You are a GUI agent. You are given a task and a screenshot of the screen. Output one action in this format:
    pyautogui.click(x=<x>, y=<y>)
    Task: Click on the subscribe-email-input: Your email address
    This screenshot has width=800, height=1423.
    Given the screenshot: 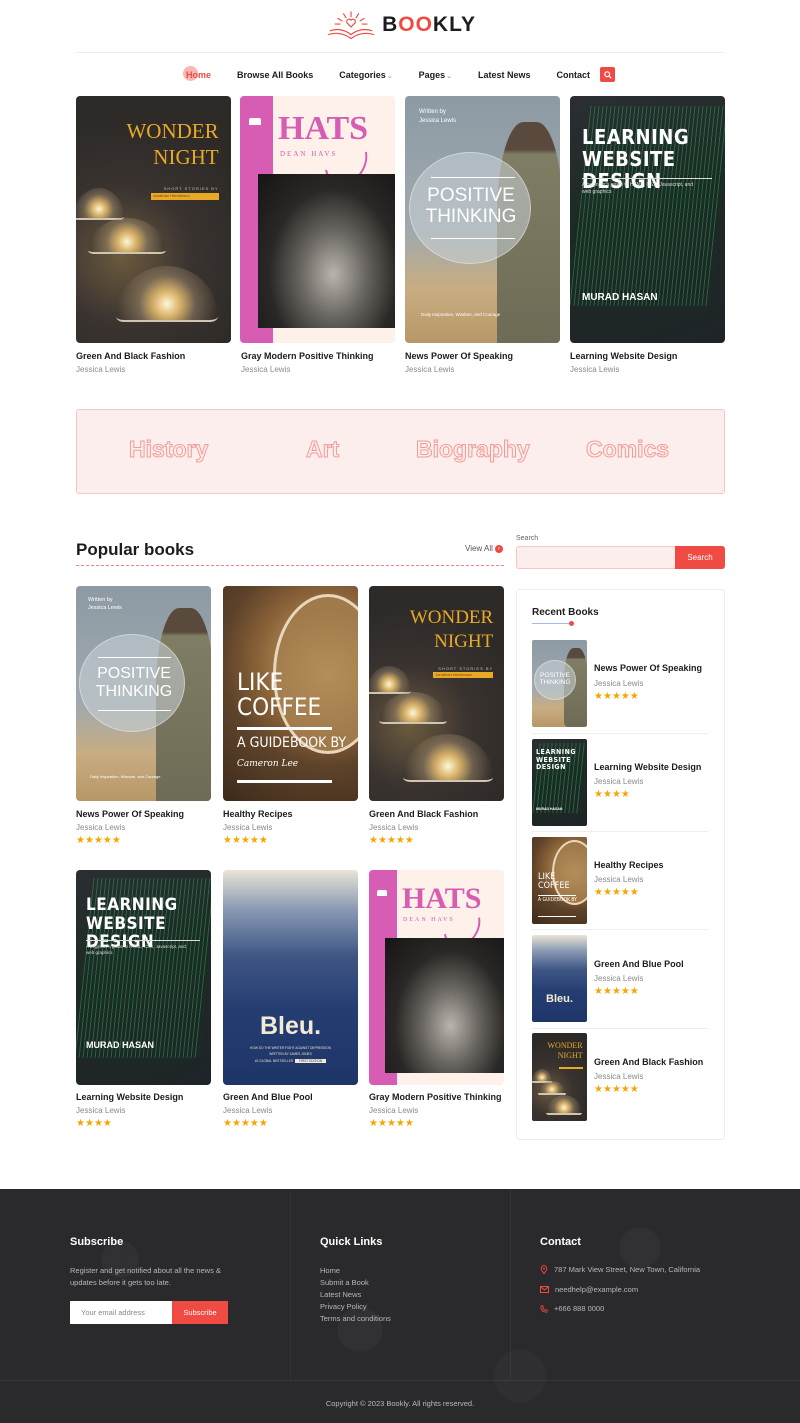 What is the action you would take?
    pyautogui.click(x=121, y=1312)
    